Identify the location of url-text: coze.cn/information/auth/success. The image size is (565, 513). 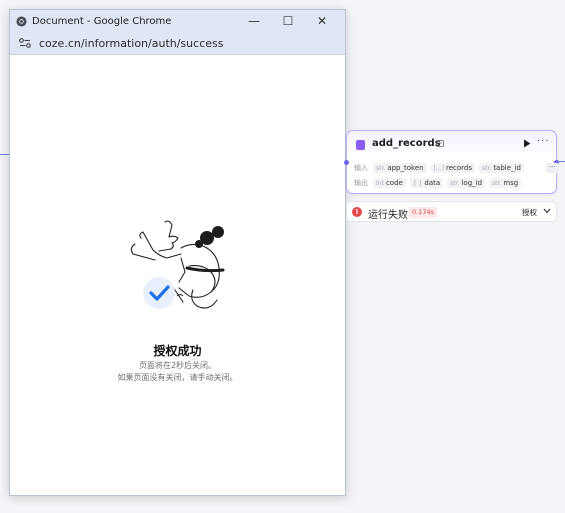
(131, 43).